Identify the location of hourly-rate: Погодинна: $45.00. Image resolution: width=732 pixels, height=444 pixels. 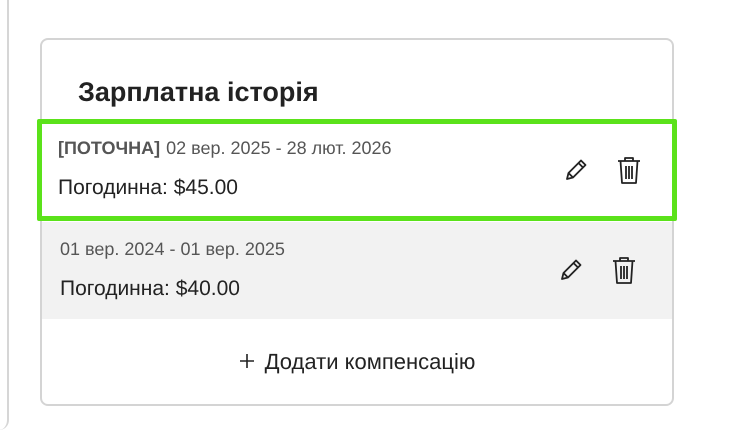
(148, 188).